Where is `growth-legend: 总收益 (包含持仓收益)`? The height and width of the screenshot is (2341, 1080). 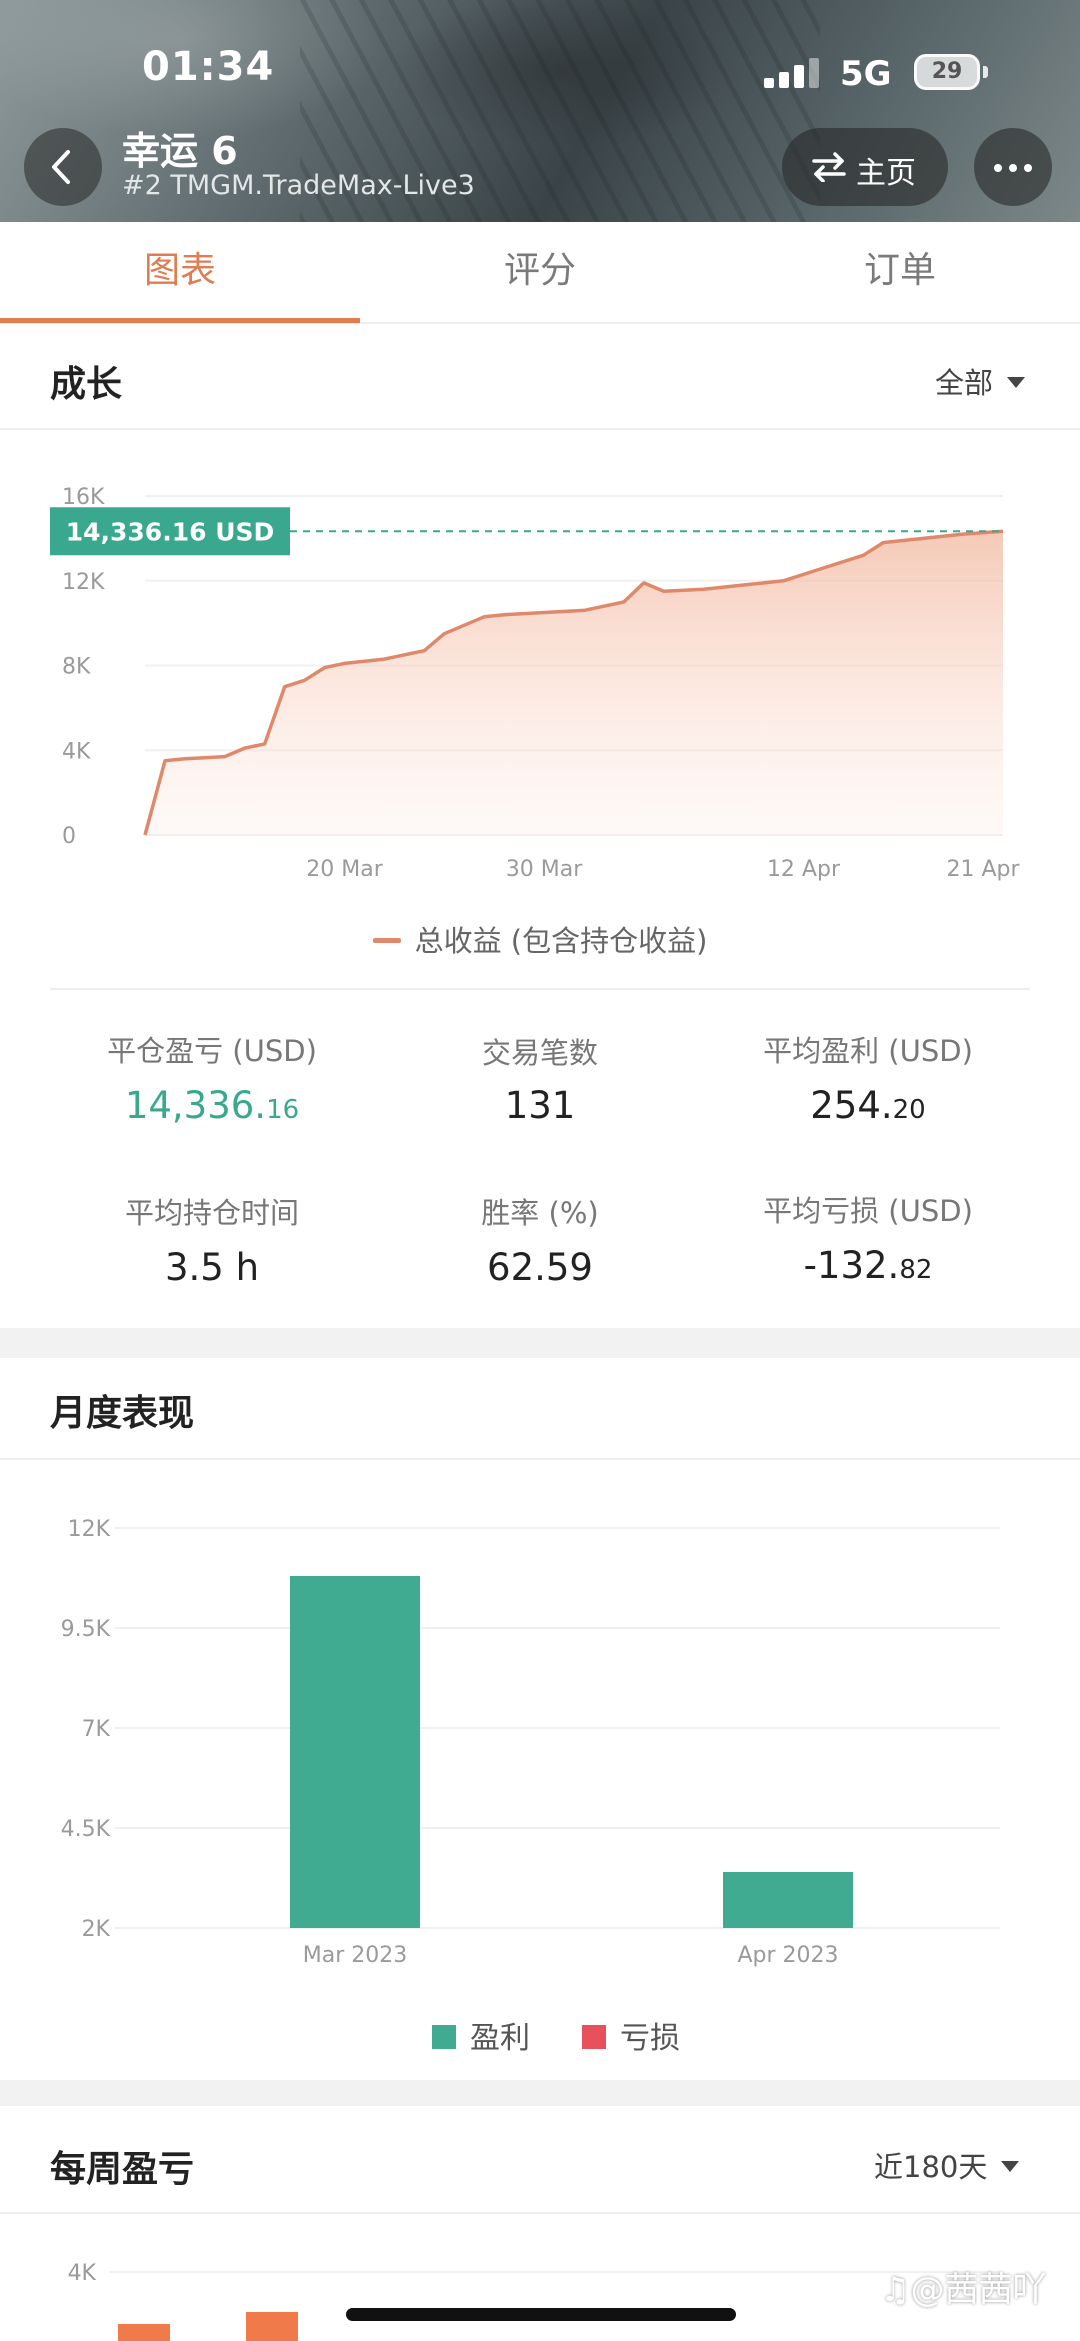 growth-legend: 总收益 (包含持仓收益) is located at coordinates (540, 939).